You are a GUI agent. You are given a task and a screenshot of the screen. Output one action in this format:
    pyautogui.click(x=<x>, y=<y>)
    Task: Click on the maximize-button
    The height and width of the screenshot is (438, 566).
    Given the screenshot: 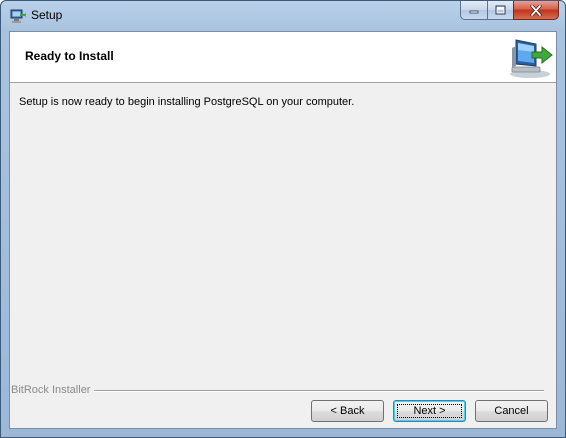 What is the action you would take?
    pyautogui.click(x=500, y=10)
    